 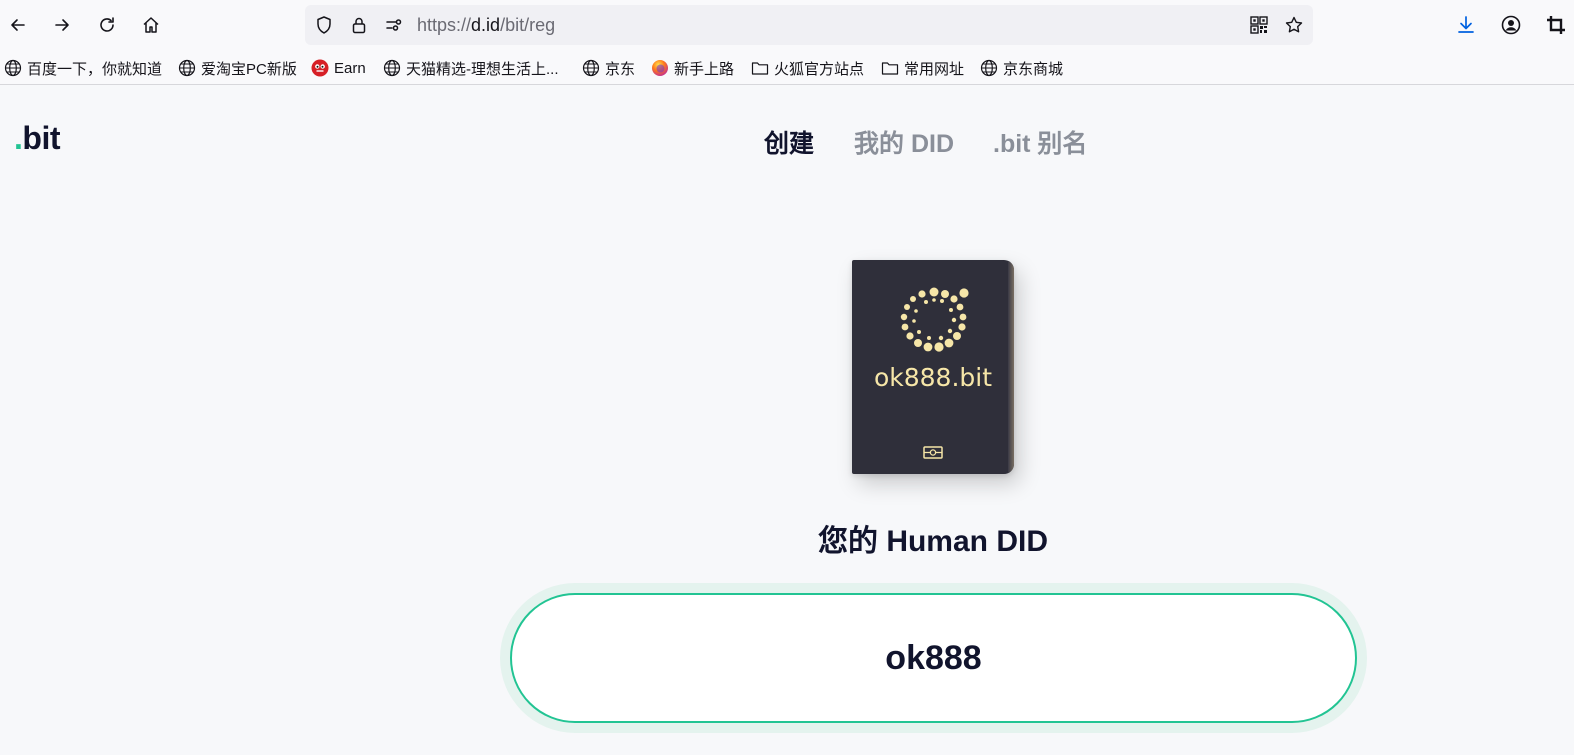 I want to click on bookmark-label: 京东商城, so click(x=1033, y=69).